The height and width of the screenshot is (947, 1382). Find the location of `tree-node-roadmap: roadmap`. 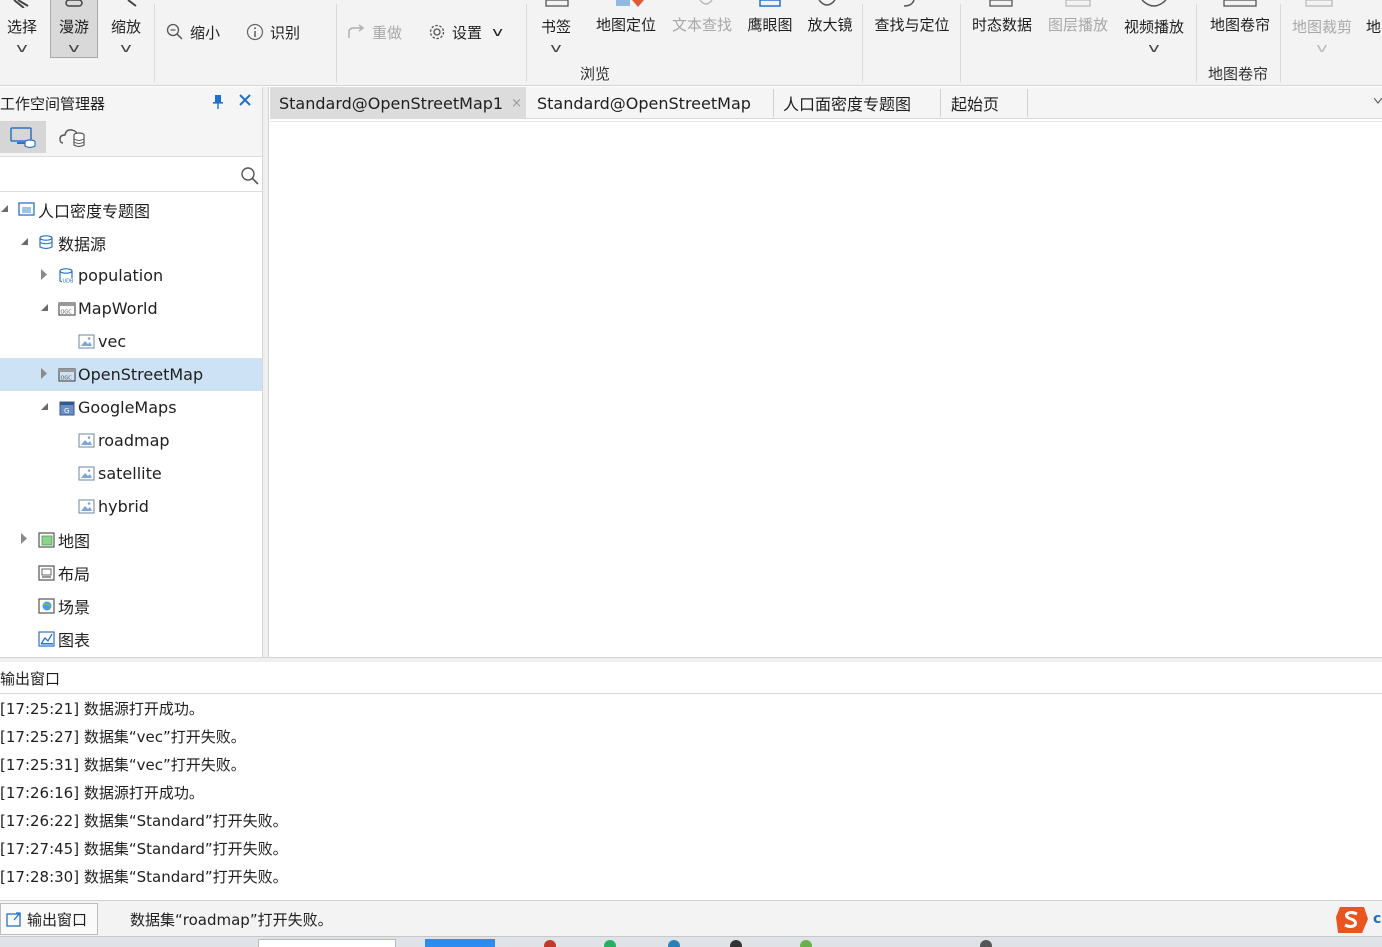

tree-node-roadmap: roadmap is located at coordinates (131, 440).